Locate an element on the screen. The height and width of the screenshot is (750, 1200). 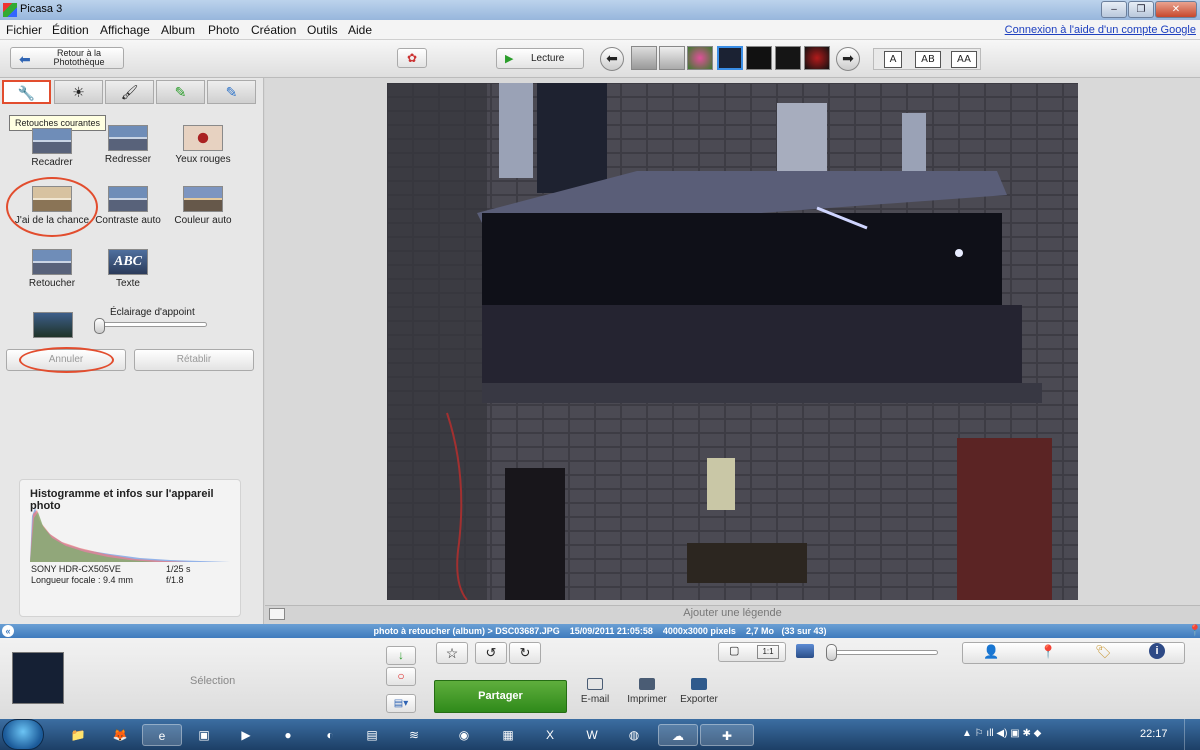
rotate-left-icon: ↺ is located at coordinates (491, 653).